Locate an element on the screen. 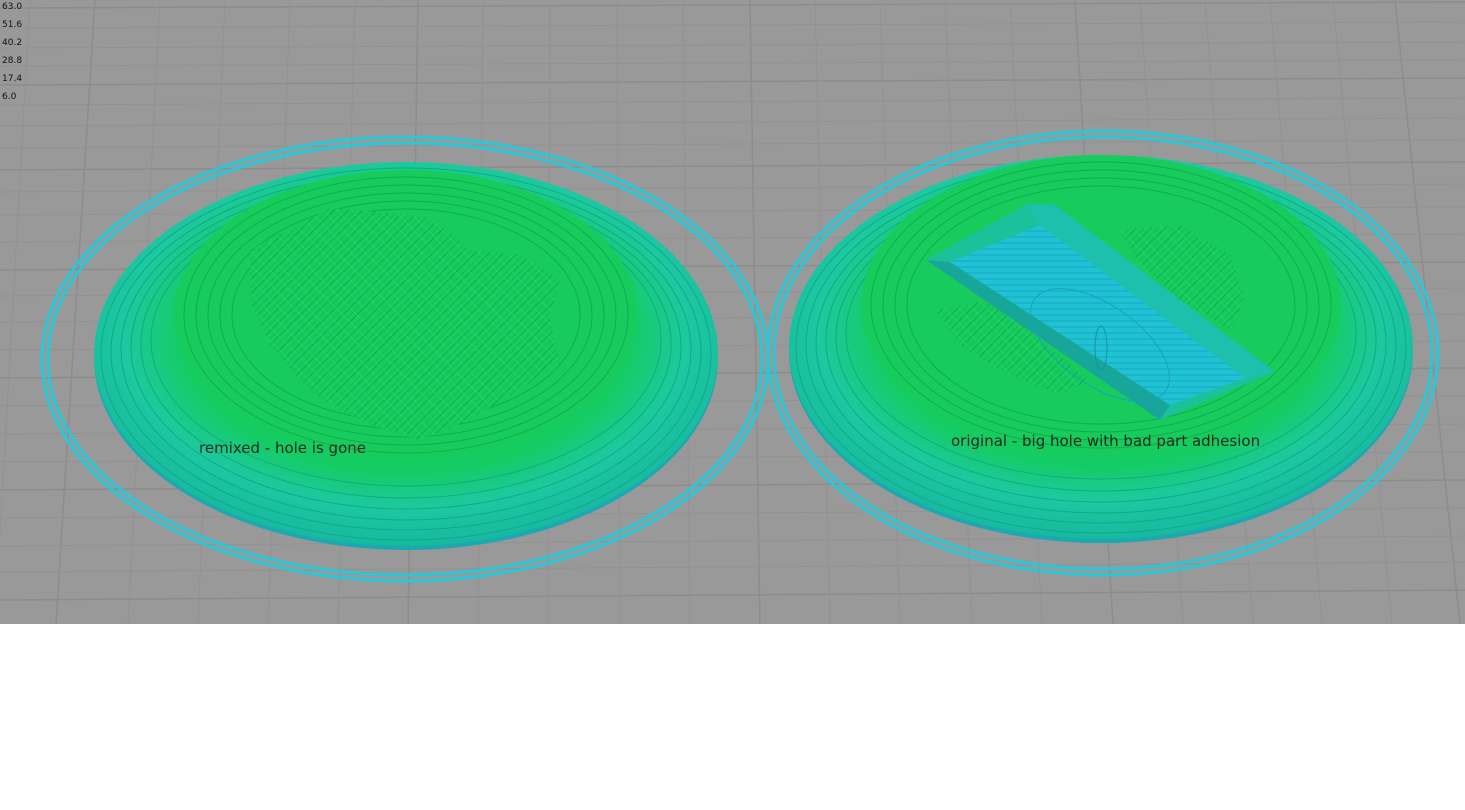 This screenshot has height=810, width=1465. legend-tick: 40.2 is located at coordinates (12, 43).